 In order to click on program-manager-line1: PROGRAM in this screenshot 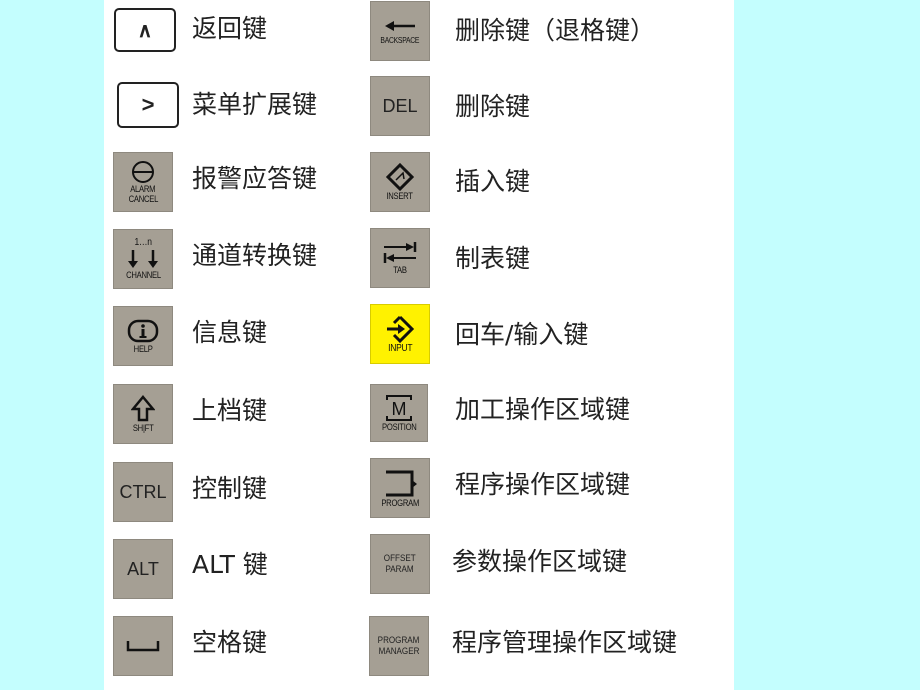, I will do `click(399, 640)`.